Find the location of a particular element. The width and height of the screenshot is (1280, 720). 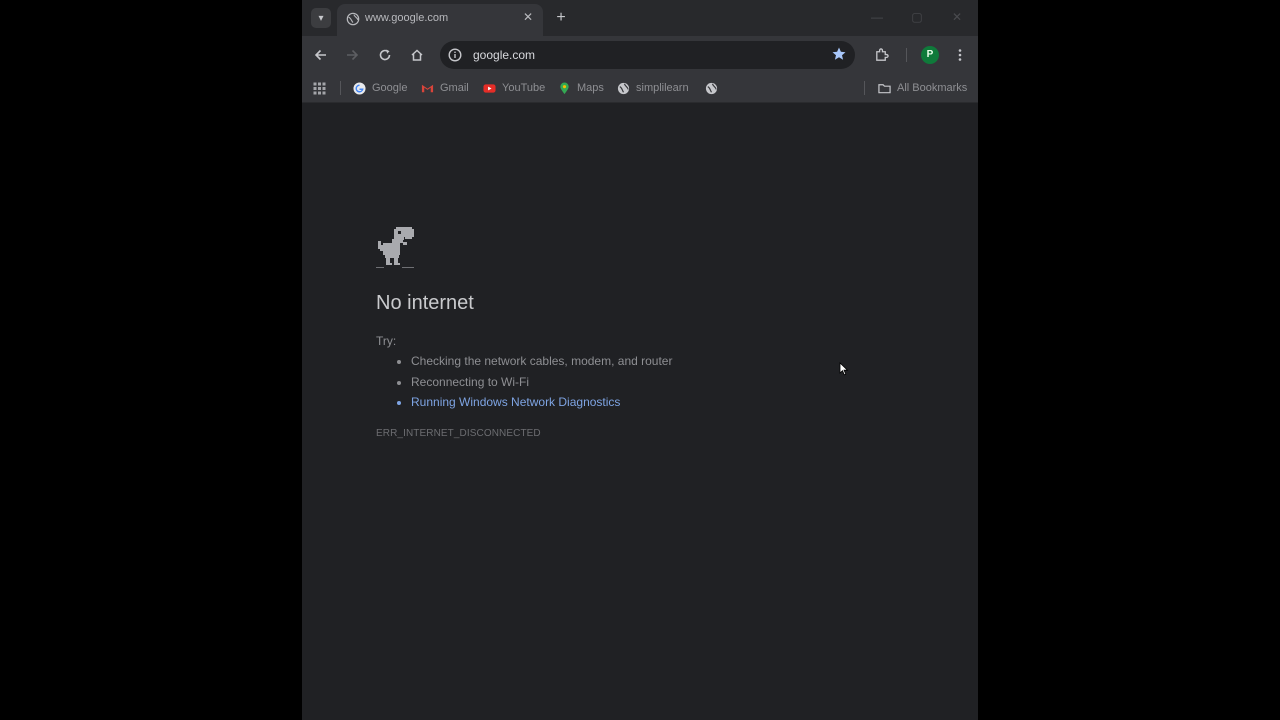

maps-icon is located at coordinates (564, 87).